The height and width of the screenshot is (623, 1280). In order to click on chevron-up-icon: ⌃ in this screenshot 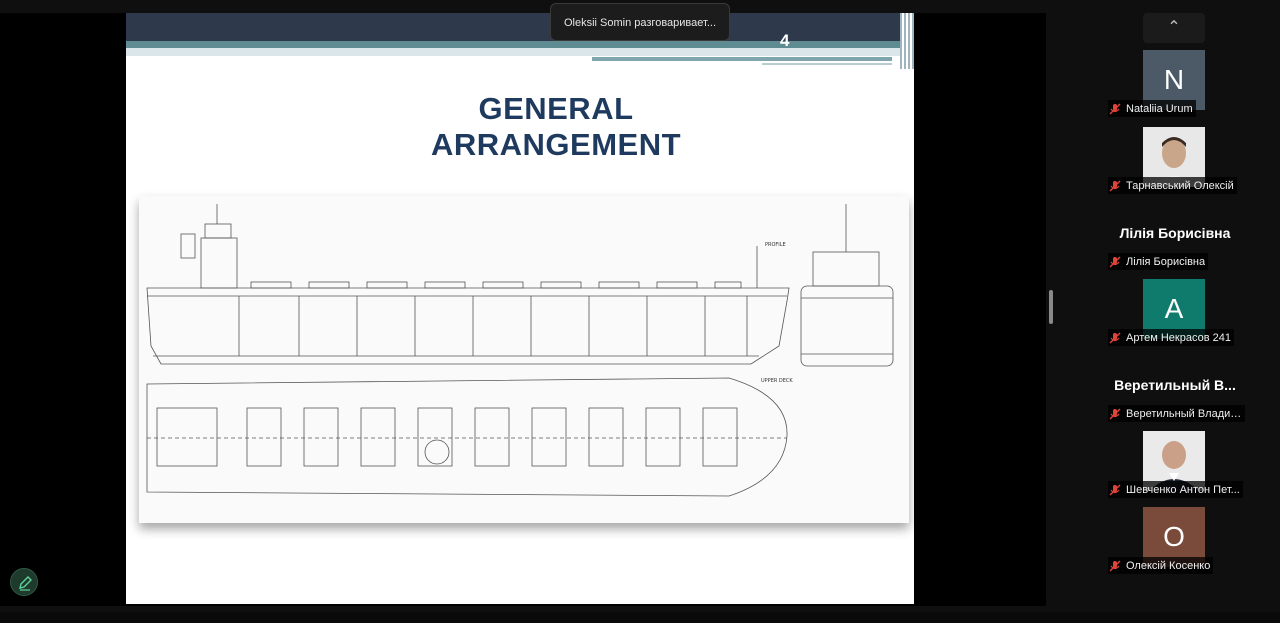, I will do `click(1174, 27)`.